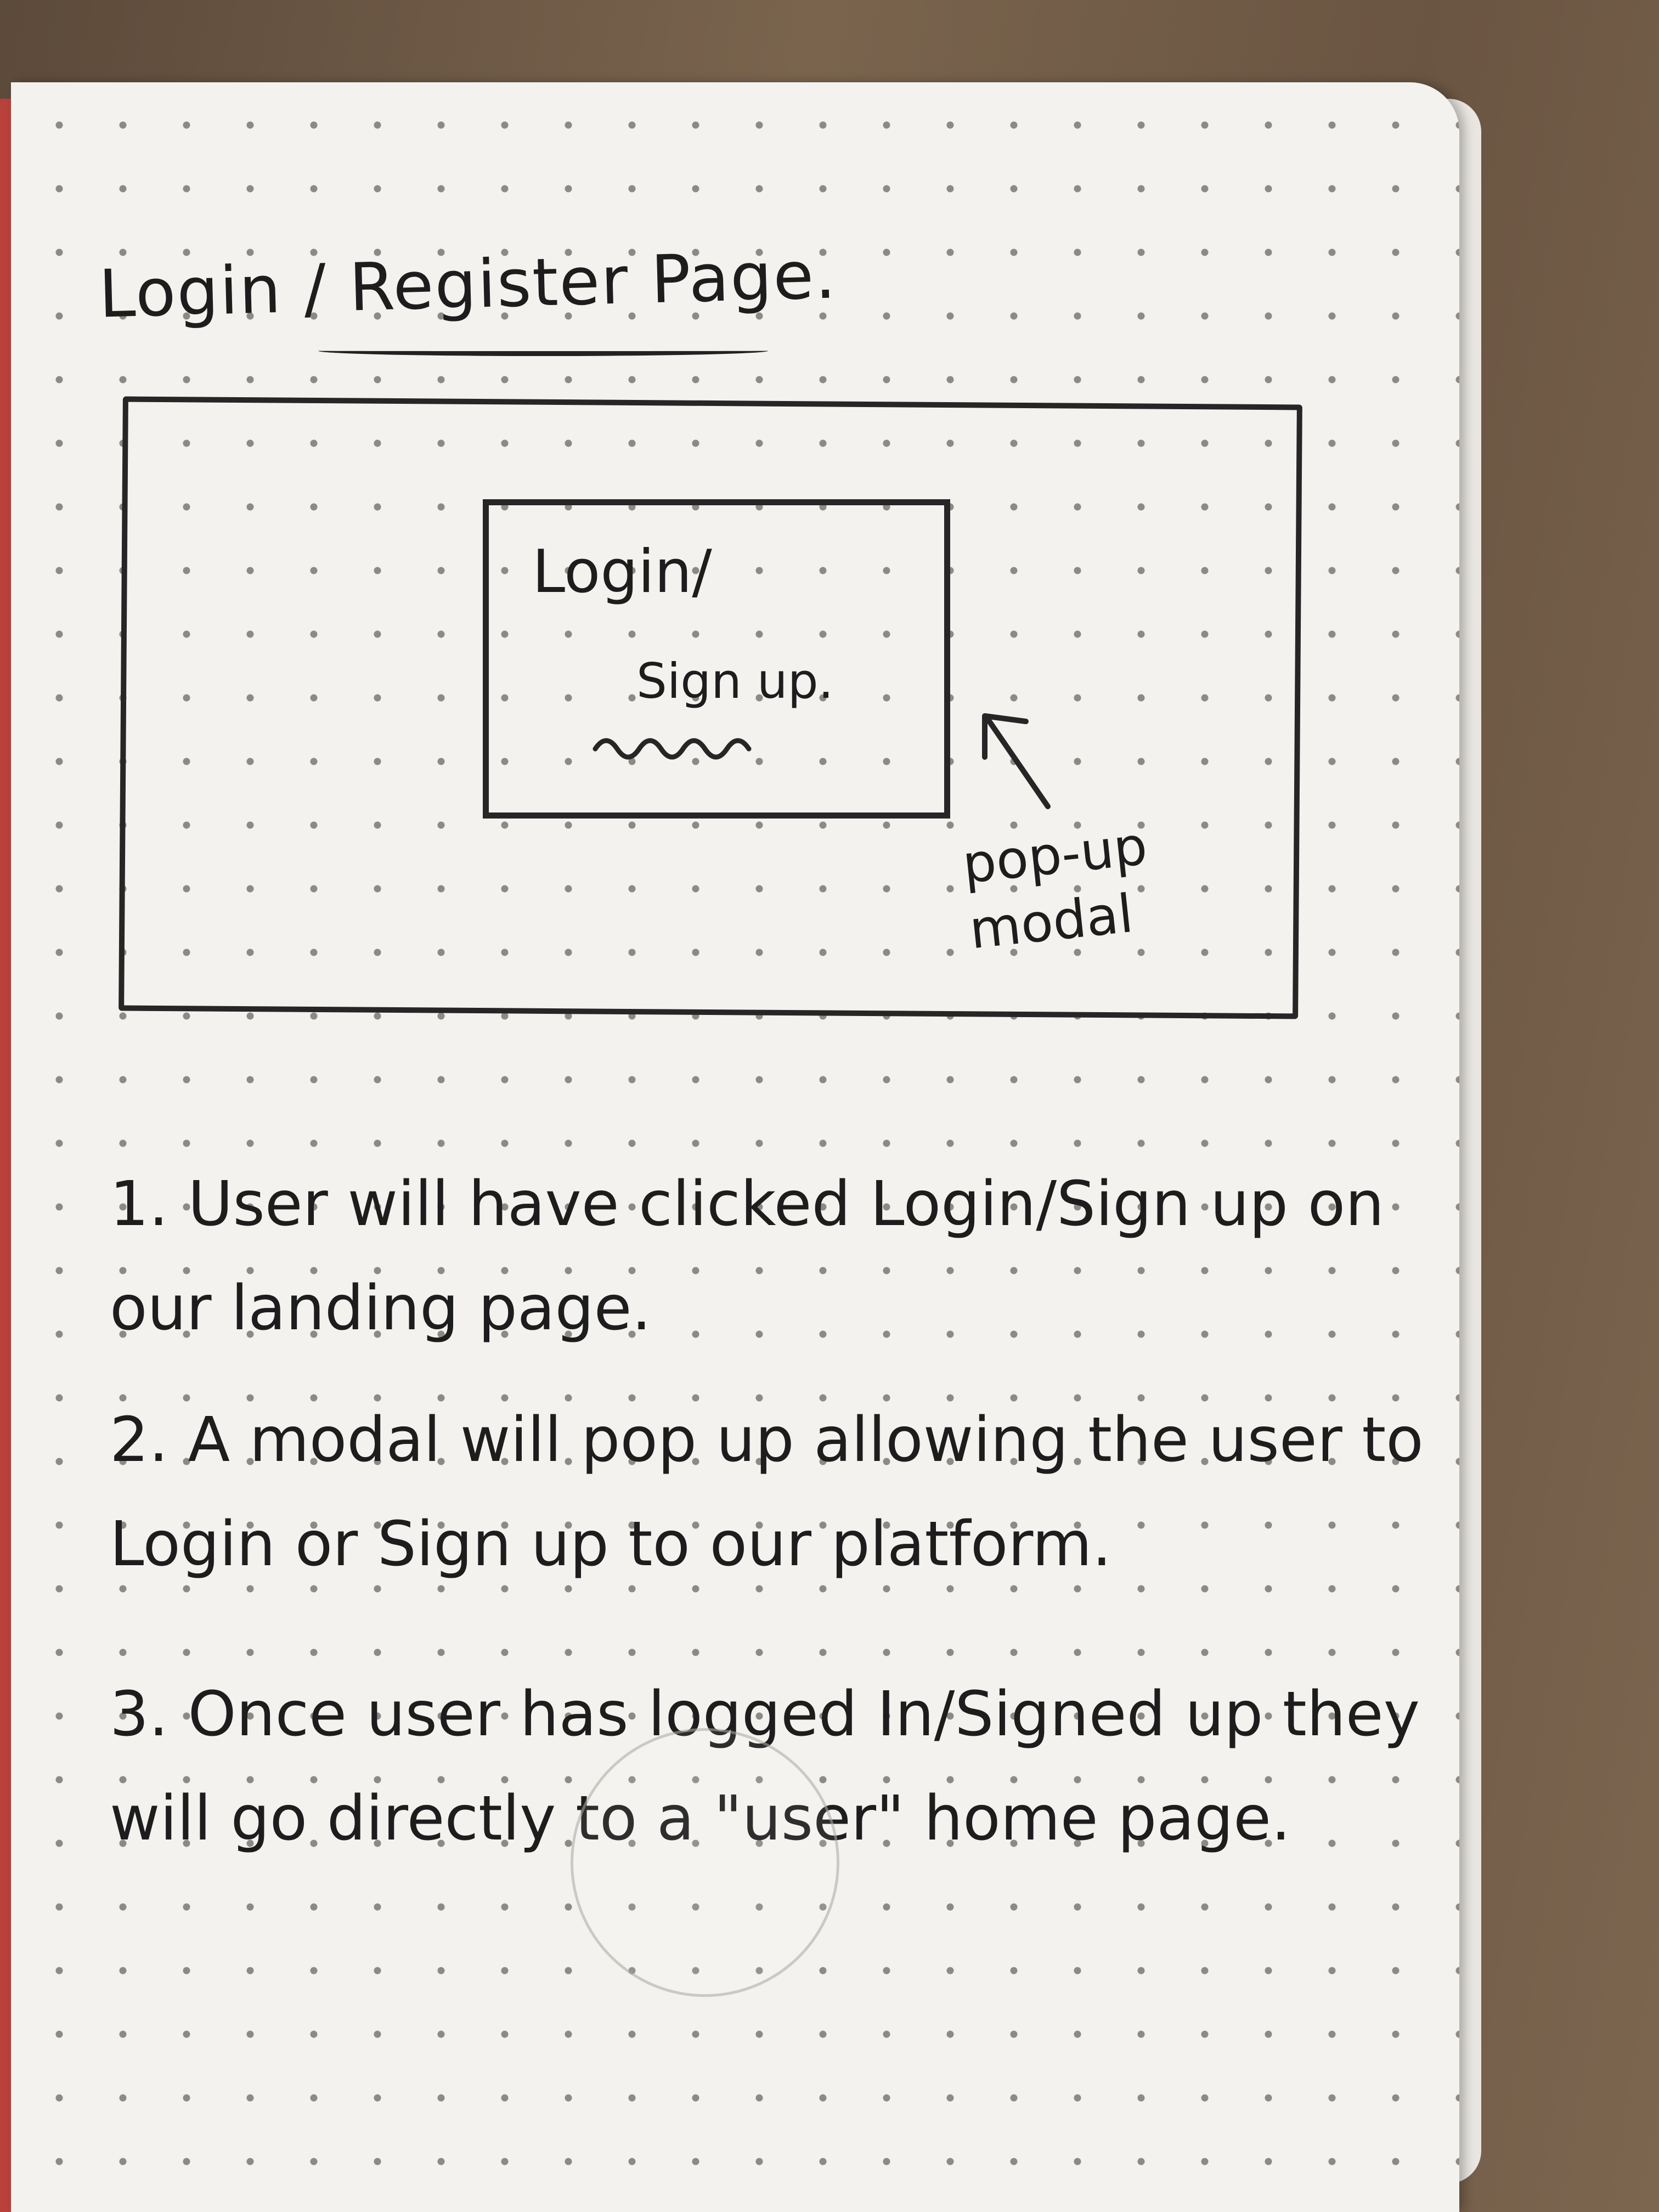 The image size is (1659, 2212). I want to click on paper-reflection, so click(705, 1863).